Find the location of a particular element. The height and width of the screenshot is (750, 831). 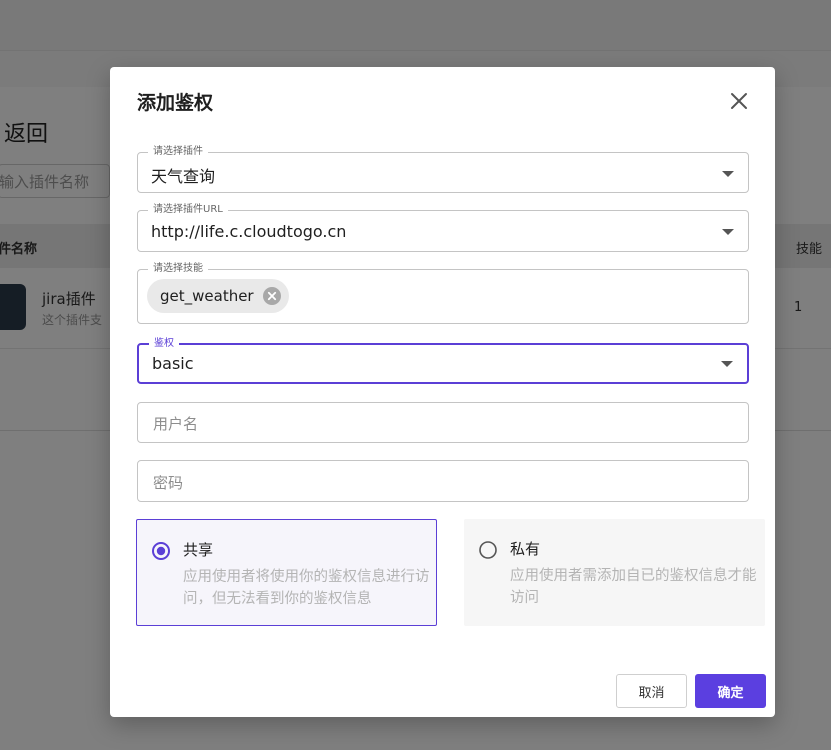

share-option-card: 共享 应用使用者将使用你的鉴权信息进行访问，但无法看到你的鉴权信息 is located at coordinates (286, 572).